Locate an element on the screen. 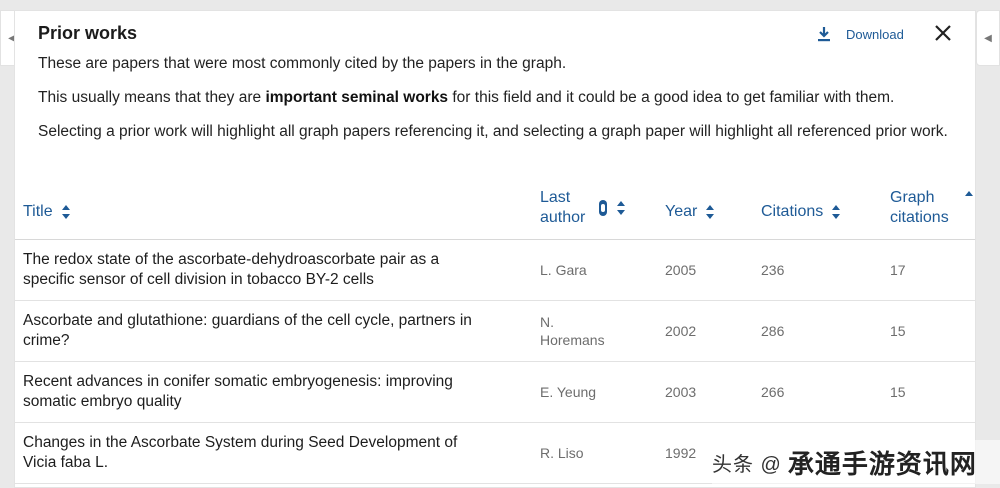 Image resolution: width=1000 pixels, height=488 pixels. last-author: R. Liso is located at coordinates (562, 453).